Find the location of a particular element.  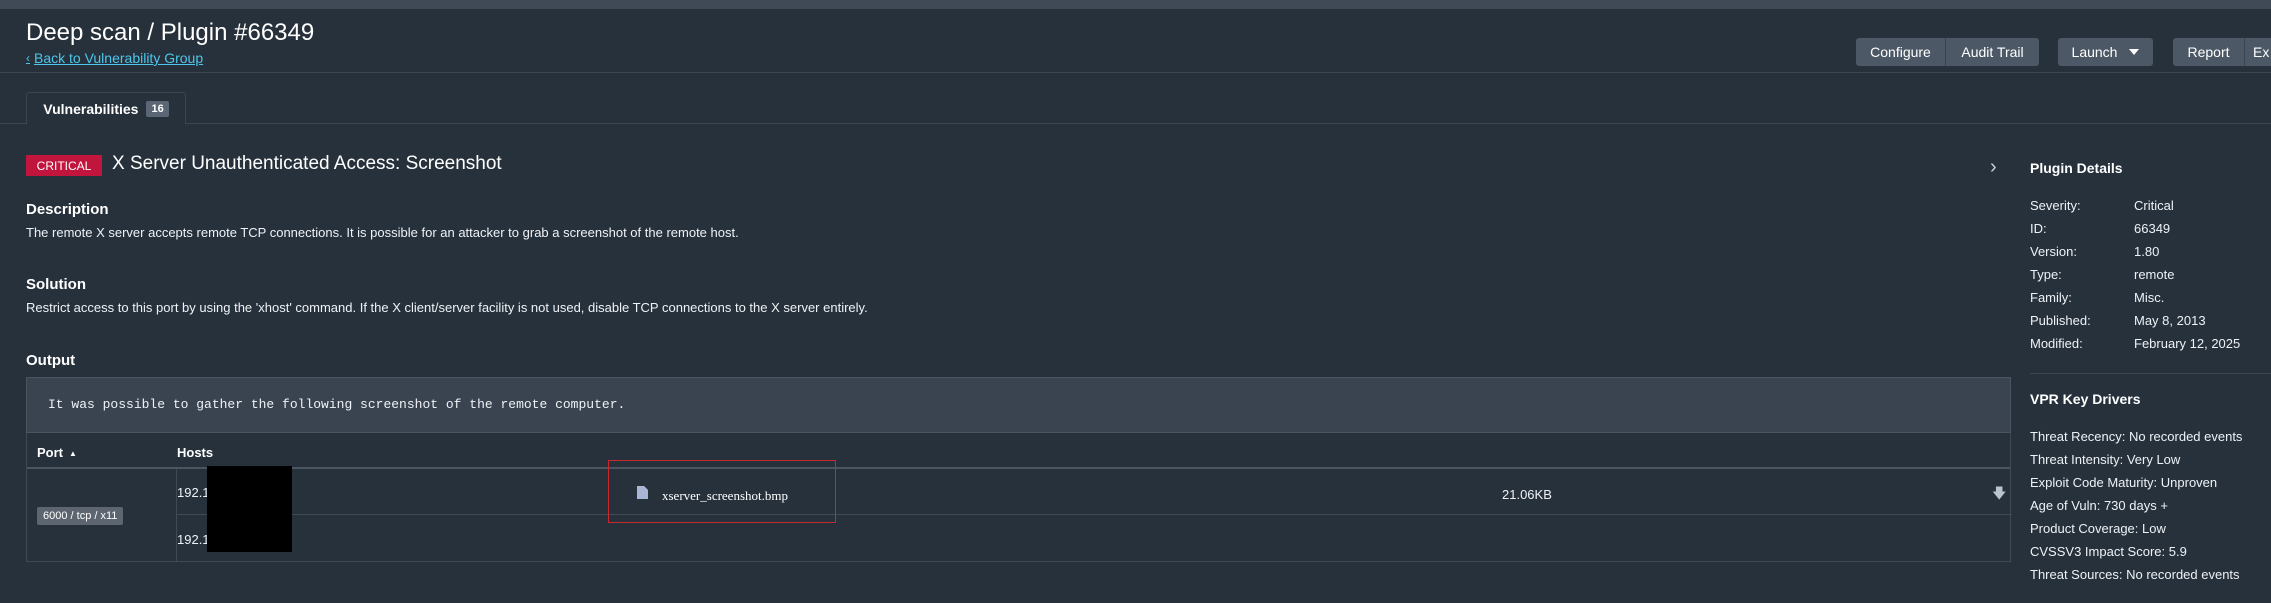

tab-count-badge: 16 is located at coordinates (157, 108).